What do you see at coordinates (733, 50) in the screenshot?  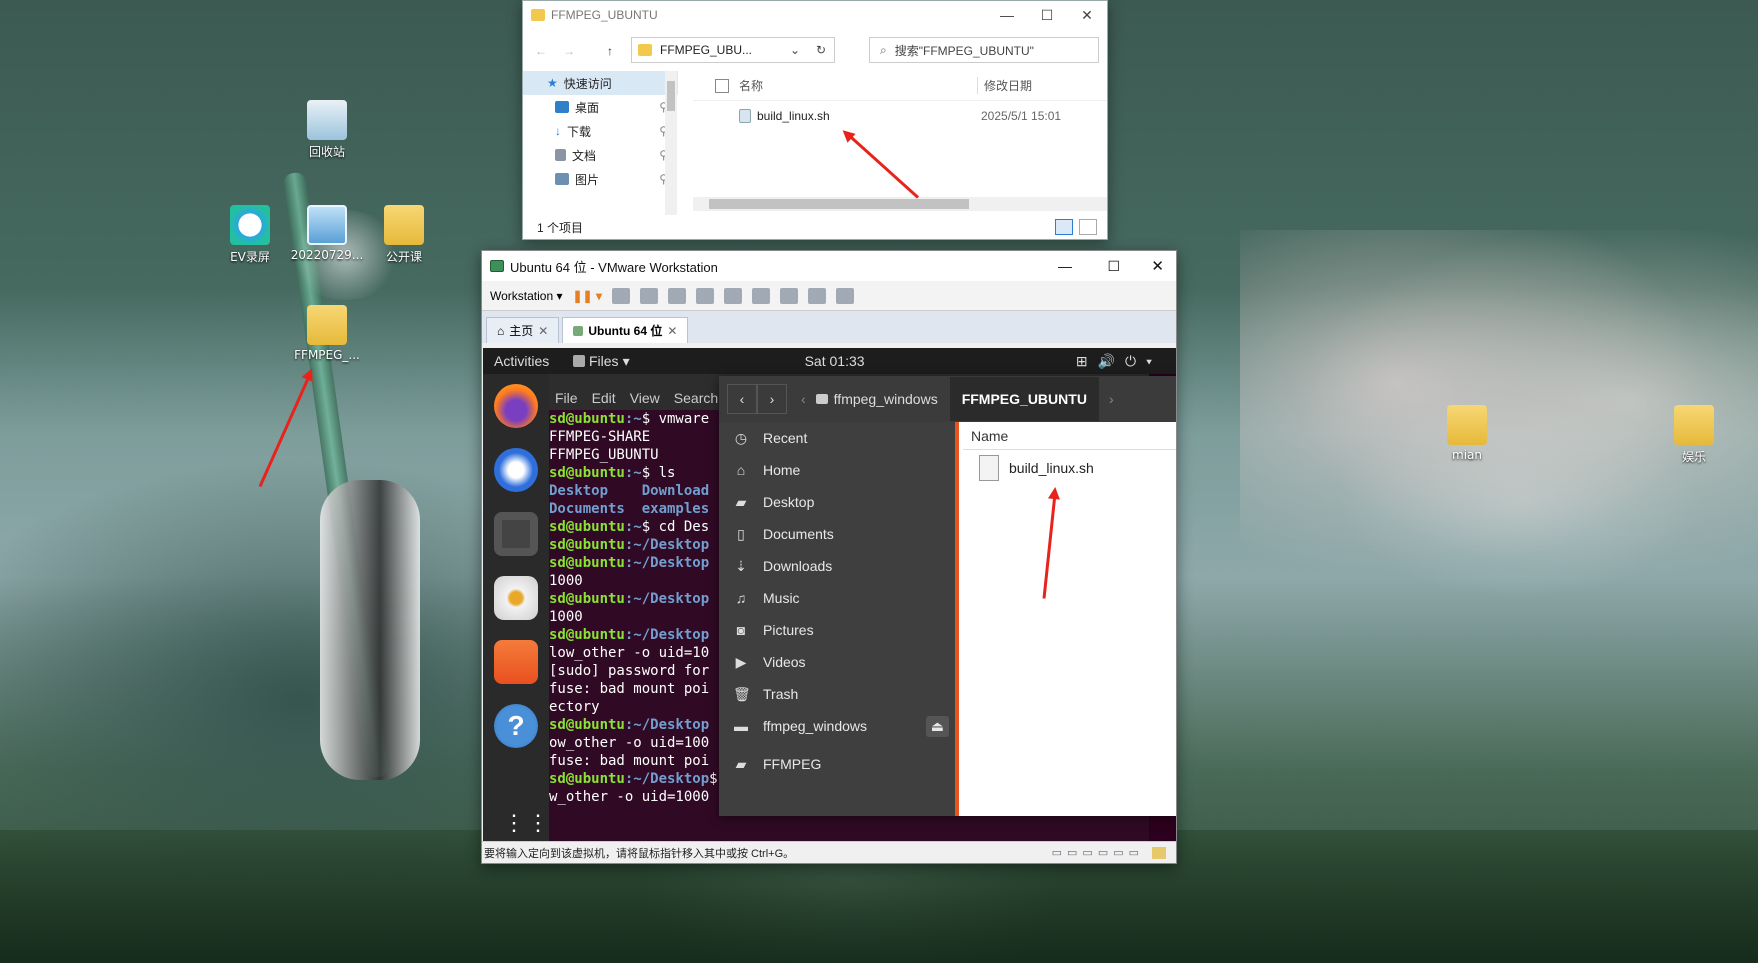 I see `address-bar: FFMPEG_UBU... ⌄ ↻` at bounding box center [733, 50].